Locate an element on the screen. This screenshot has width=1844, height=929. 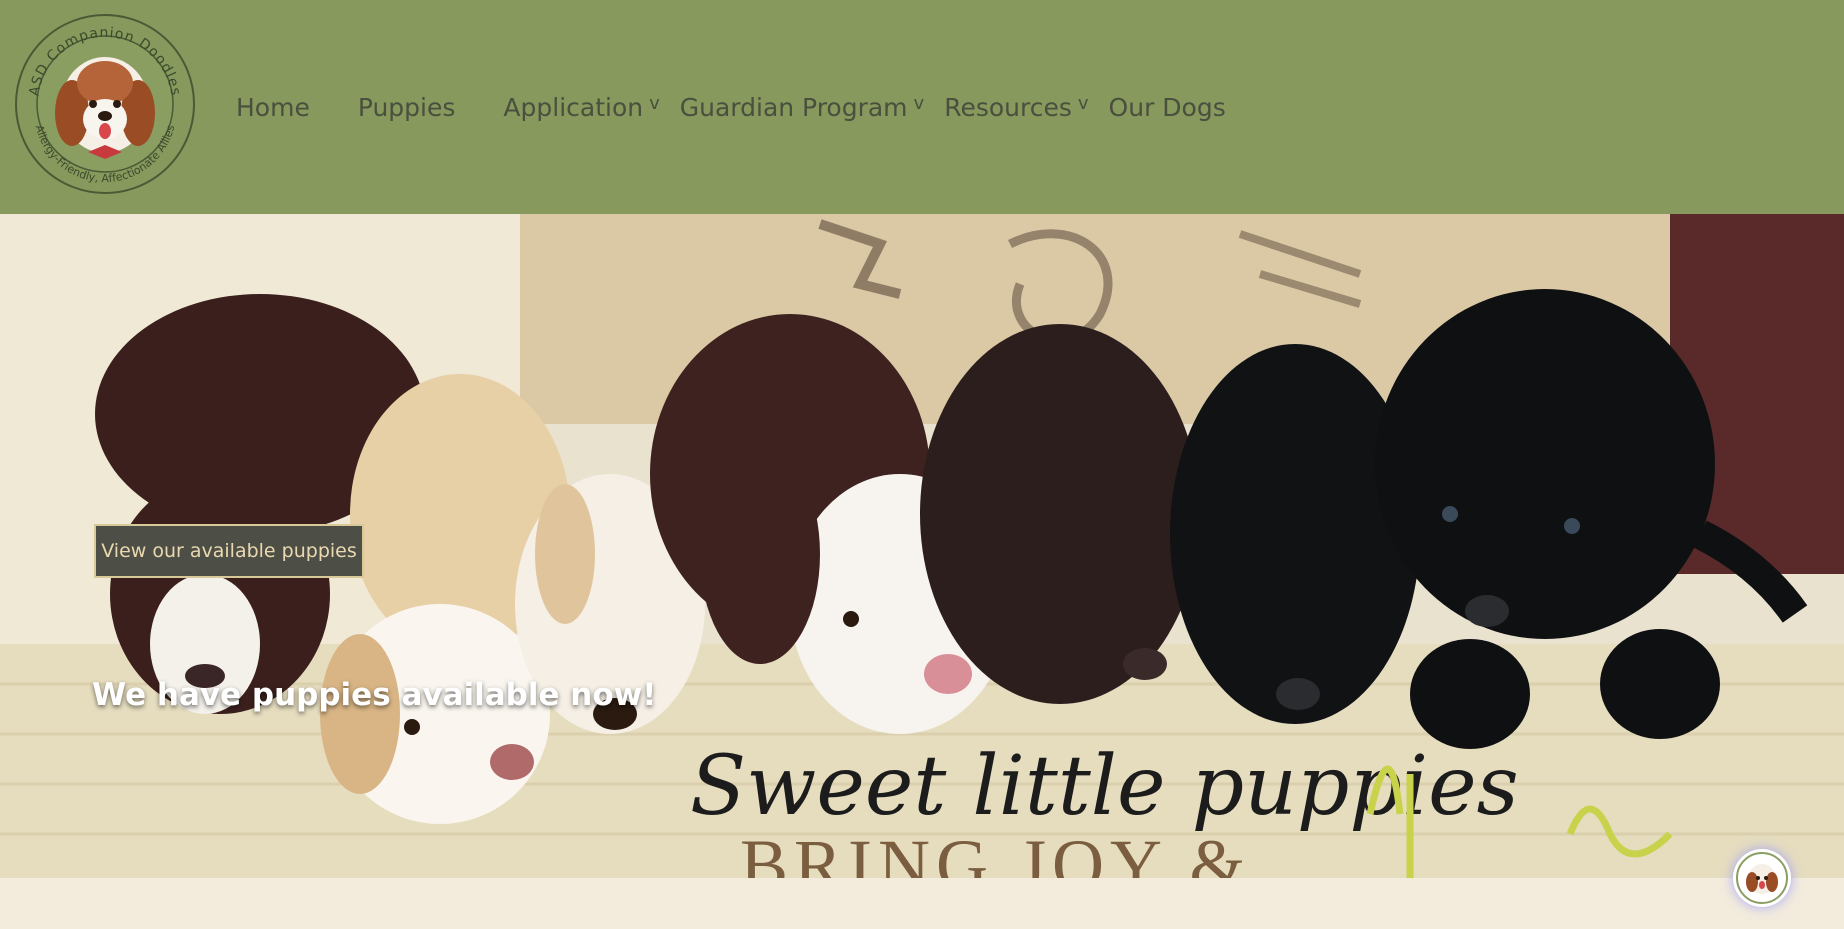
chat-widget-button is located at coordinates (1762, 878).